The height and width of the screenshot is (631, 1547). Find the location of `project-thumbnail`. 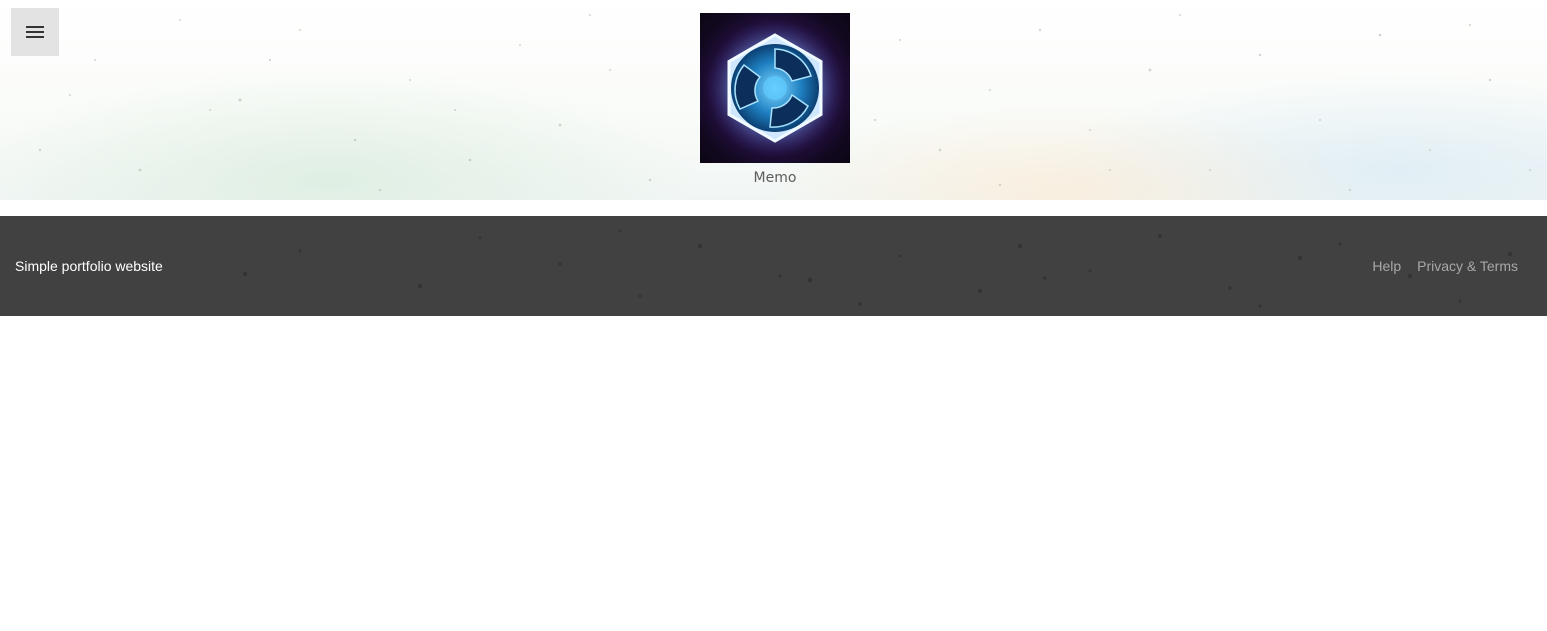

project-thumbnail is located at coordinates (775, 88).